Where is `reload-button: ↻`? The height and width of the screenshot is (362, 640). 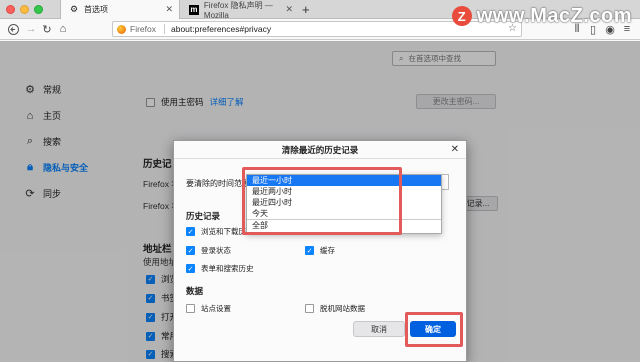 reload-button: ↻ is located at coordinates (47, 29).